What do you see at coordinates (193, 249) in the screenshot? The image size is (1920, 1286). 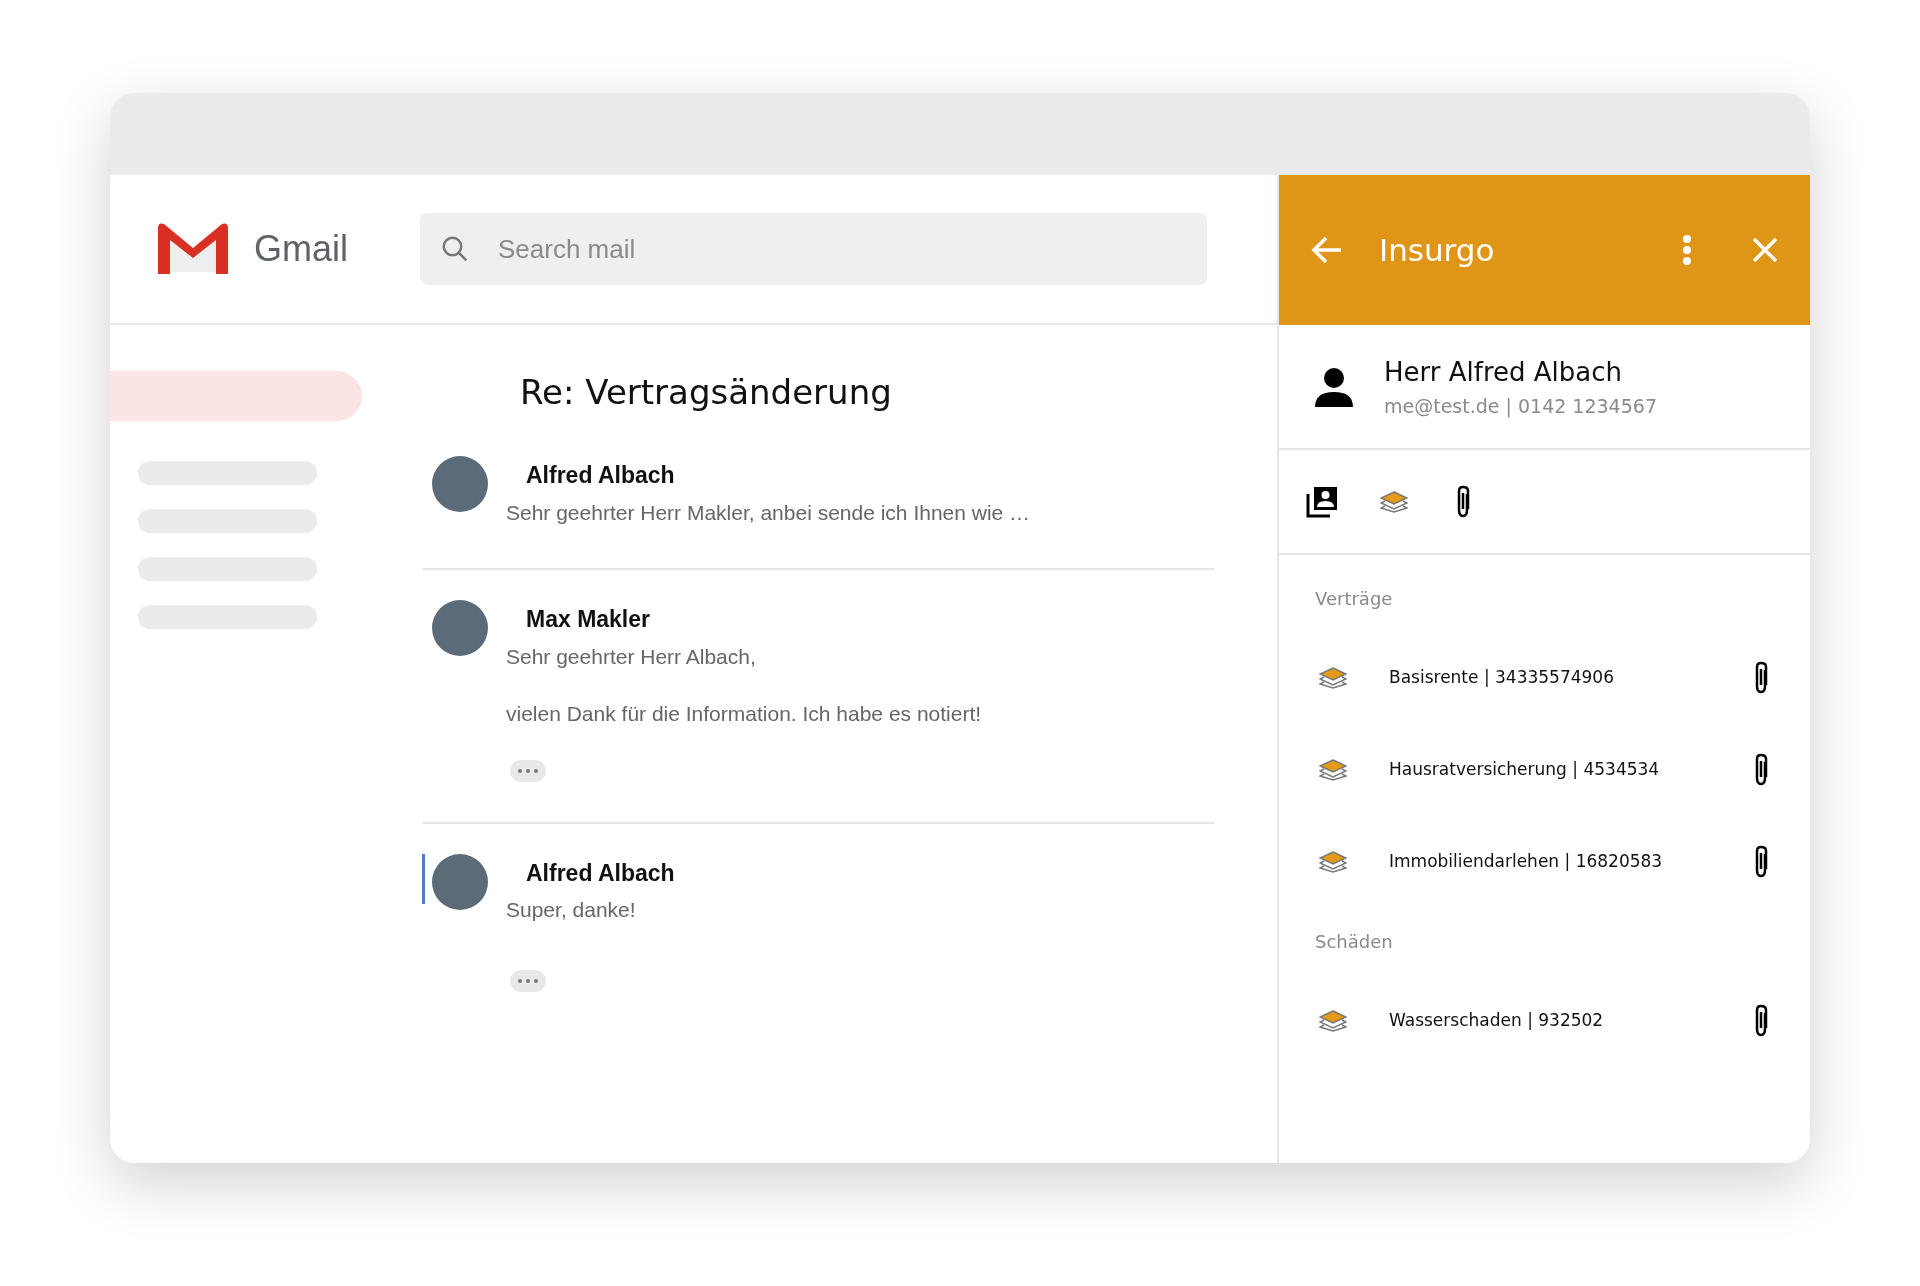 I see `gmail-logo-icon` at bounding box center [193, 249].